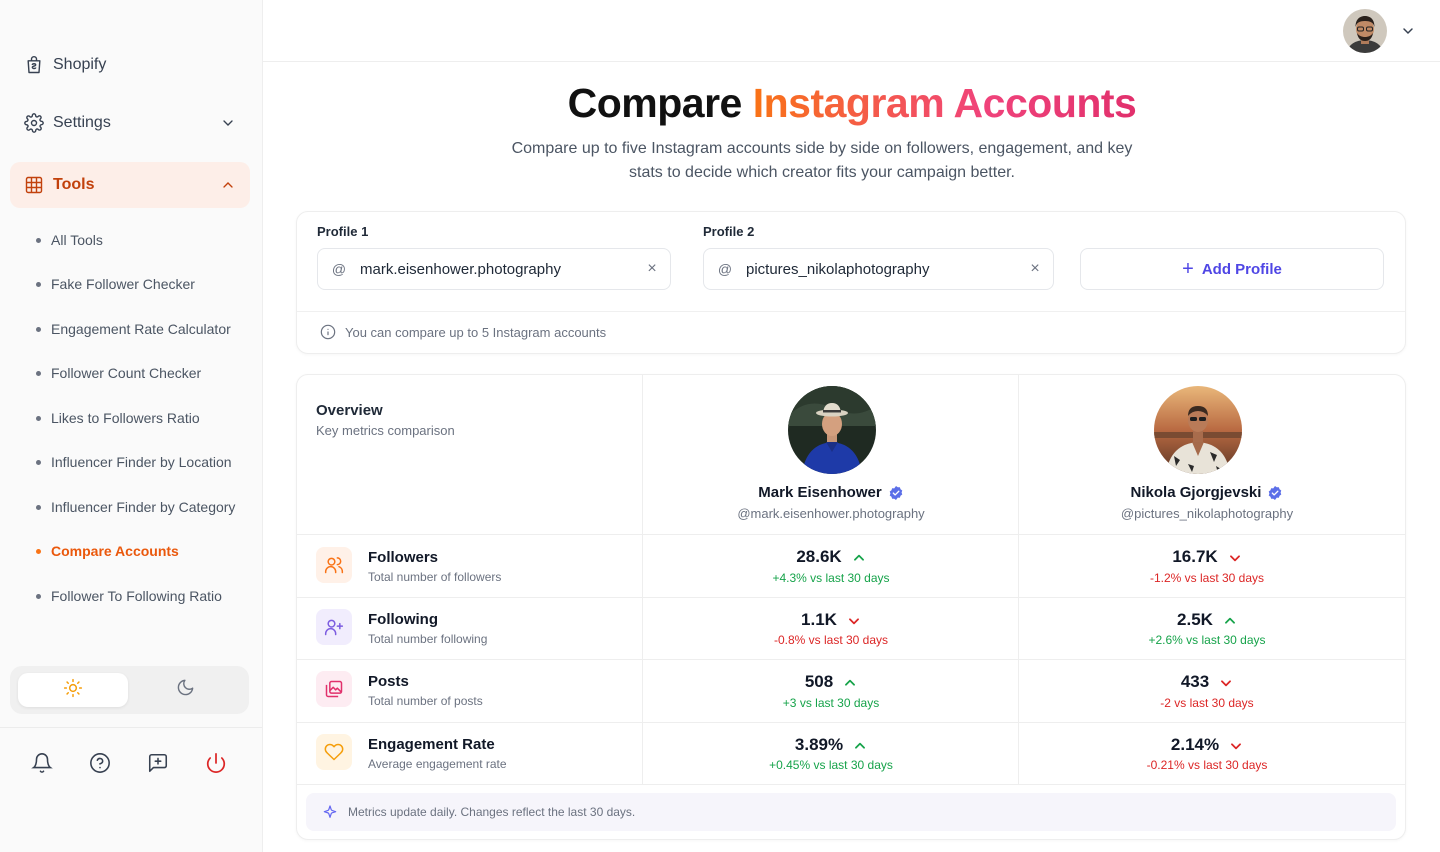 Image resolution: width=1440 pixels, height=852 pixels. Describe the element at coordinates (130, 123) in the screenshot. I see `sidebar-item-settings: Settings` at that location.